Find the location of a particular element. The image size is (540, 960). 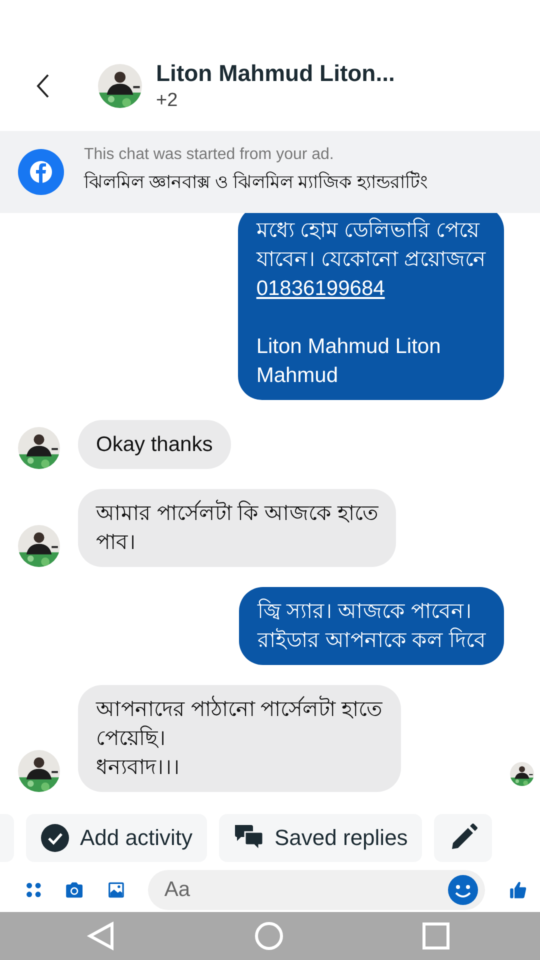

add-activity-button: Add activity is located at coordinates (116, 838).